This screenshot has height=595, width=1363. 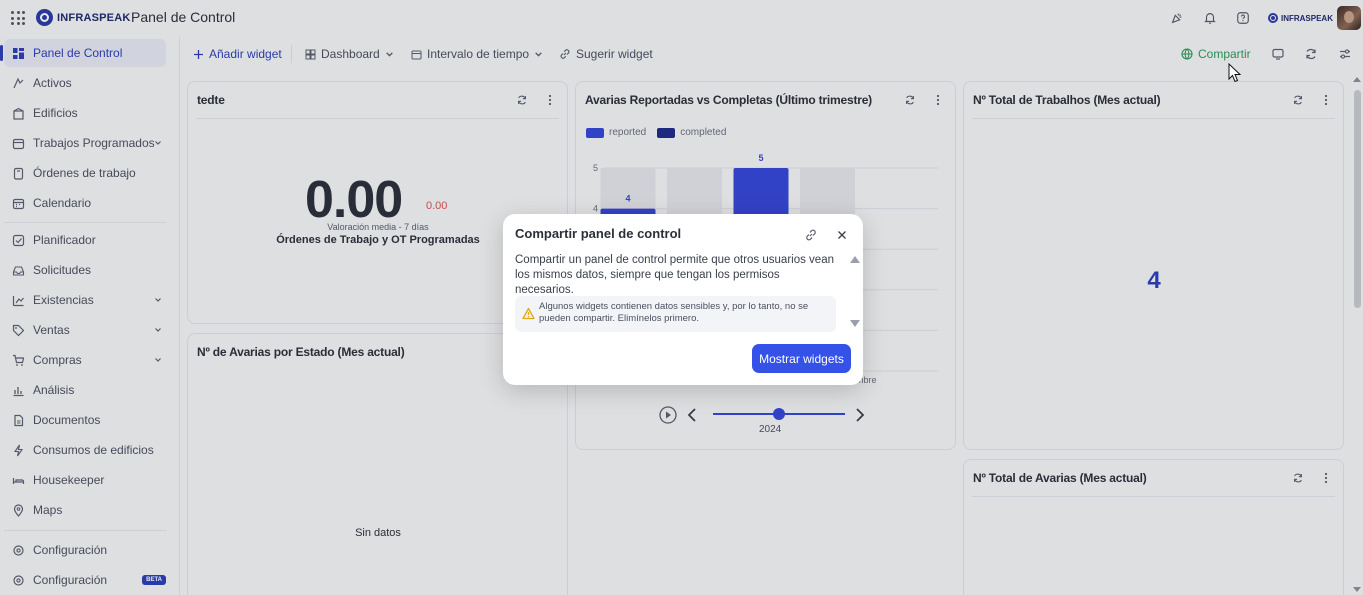 I want to click on show-widgets-button: Mostrar widgets, so click(x=801, y=358).